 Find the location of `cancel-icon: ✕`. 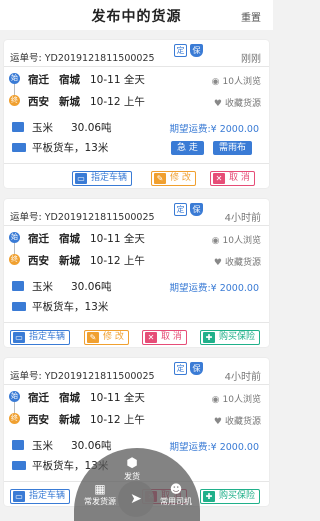

cancel-icon: ✕ is located at coordinates (219, 178).